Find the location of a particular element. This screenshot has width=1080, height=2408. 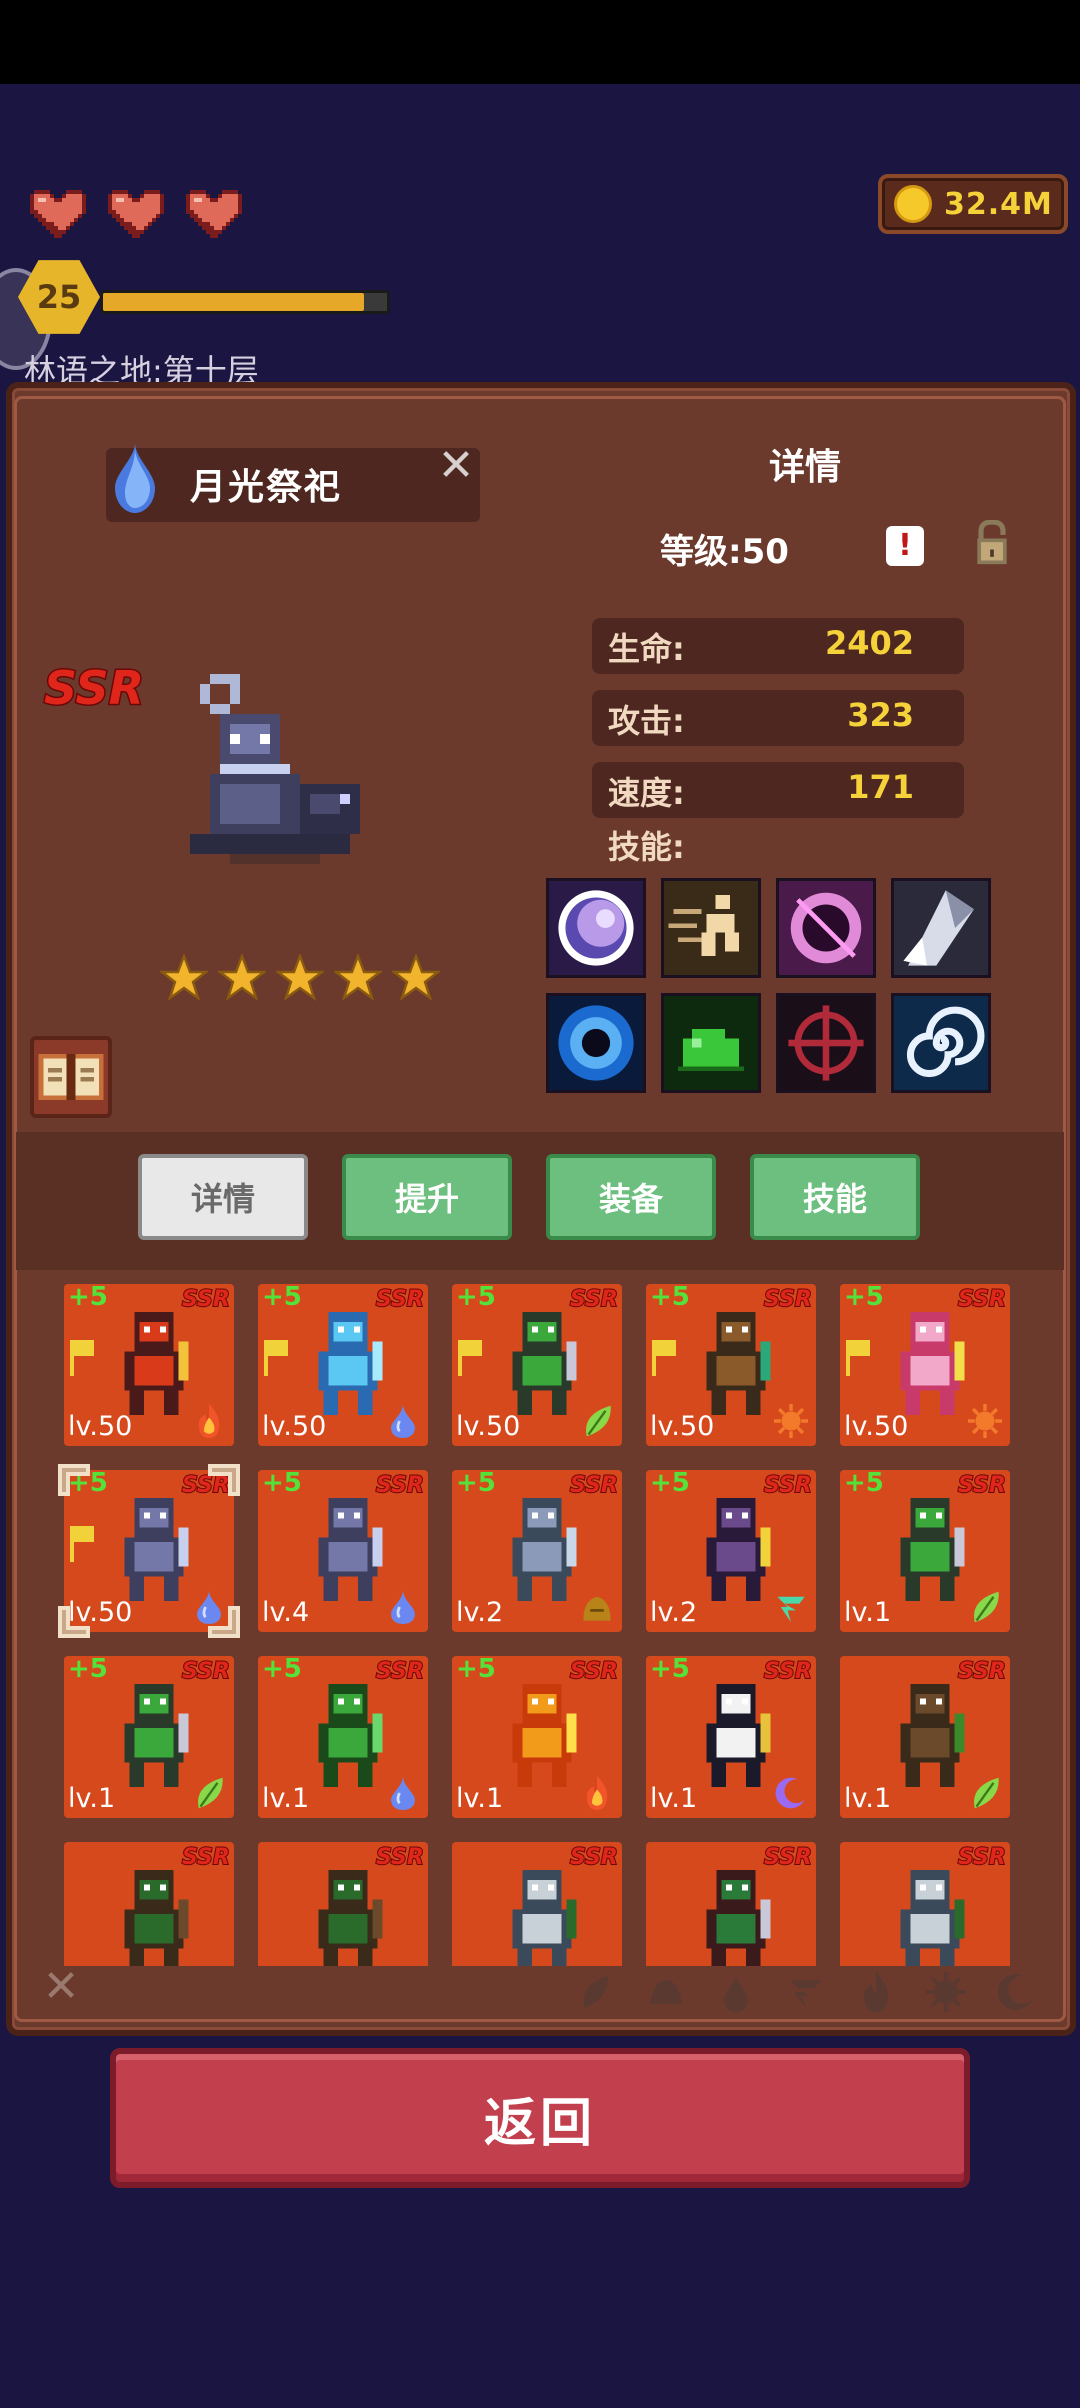

hero-level: 等级:50 is located at coordinates (724, 552).